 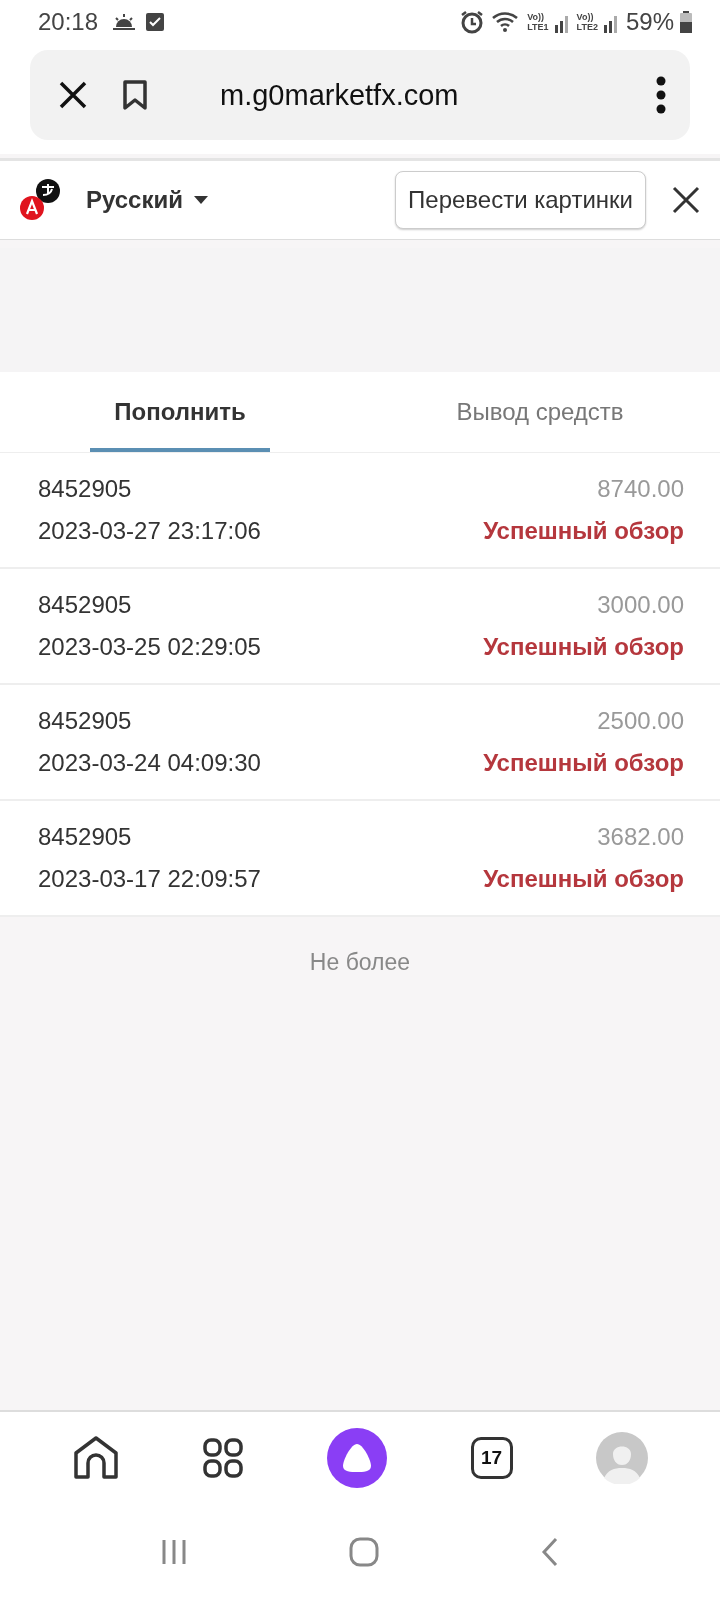 What do you see at coordinates (357, 1458) in the screenshot?
I see `assistant-icon` at bounding box center [357, 1458].